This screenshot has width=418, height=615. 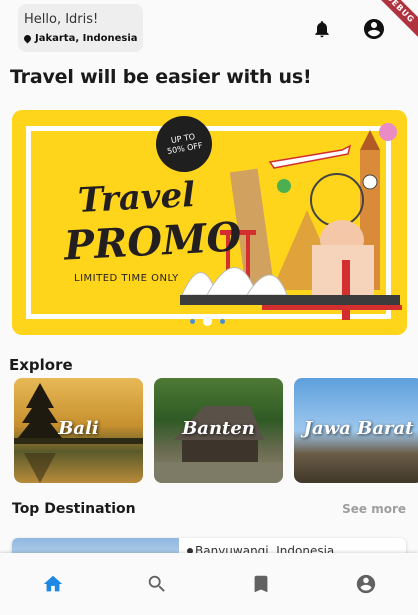 I want to click on bell-icon, so click(x=322, y=29).